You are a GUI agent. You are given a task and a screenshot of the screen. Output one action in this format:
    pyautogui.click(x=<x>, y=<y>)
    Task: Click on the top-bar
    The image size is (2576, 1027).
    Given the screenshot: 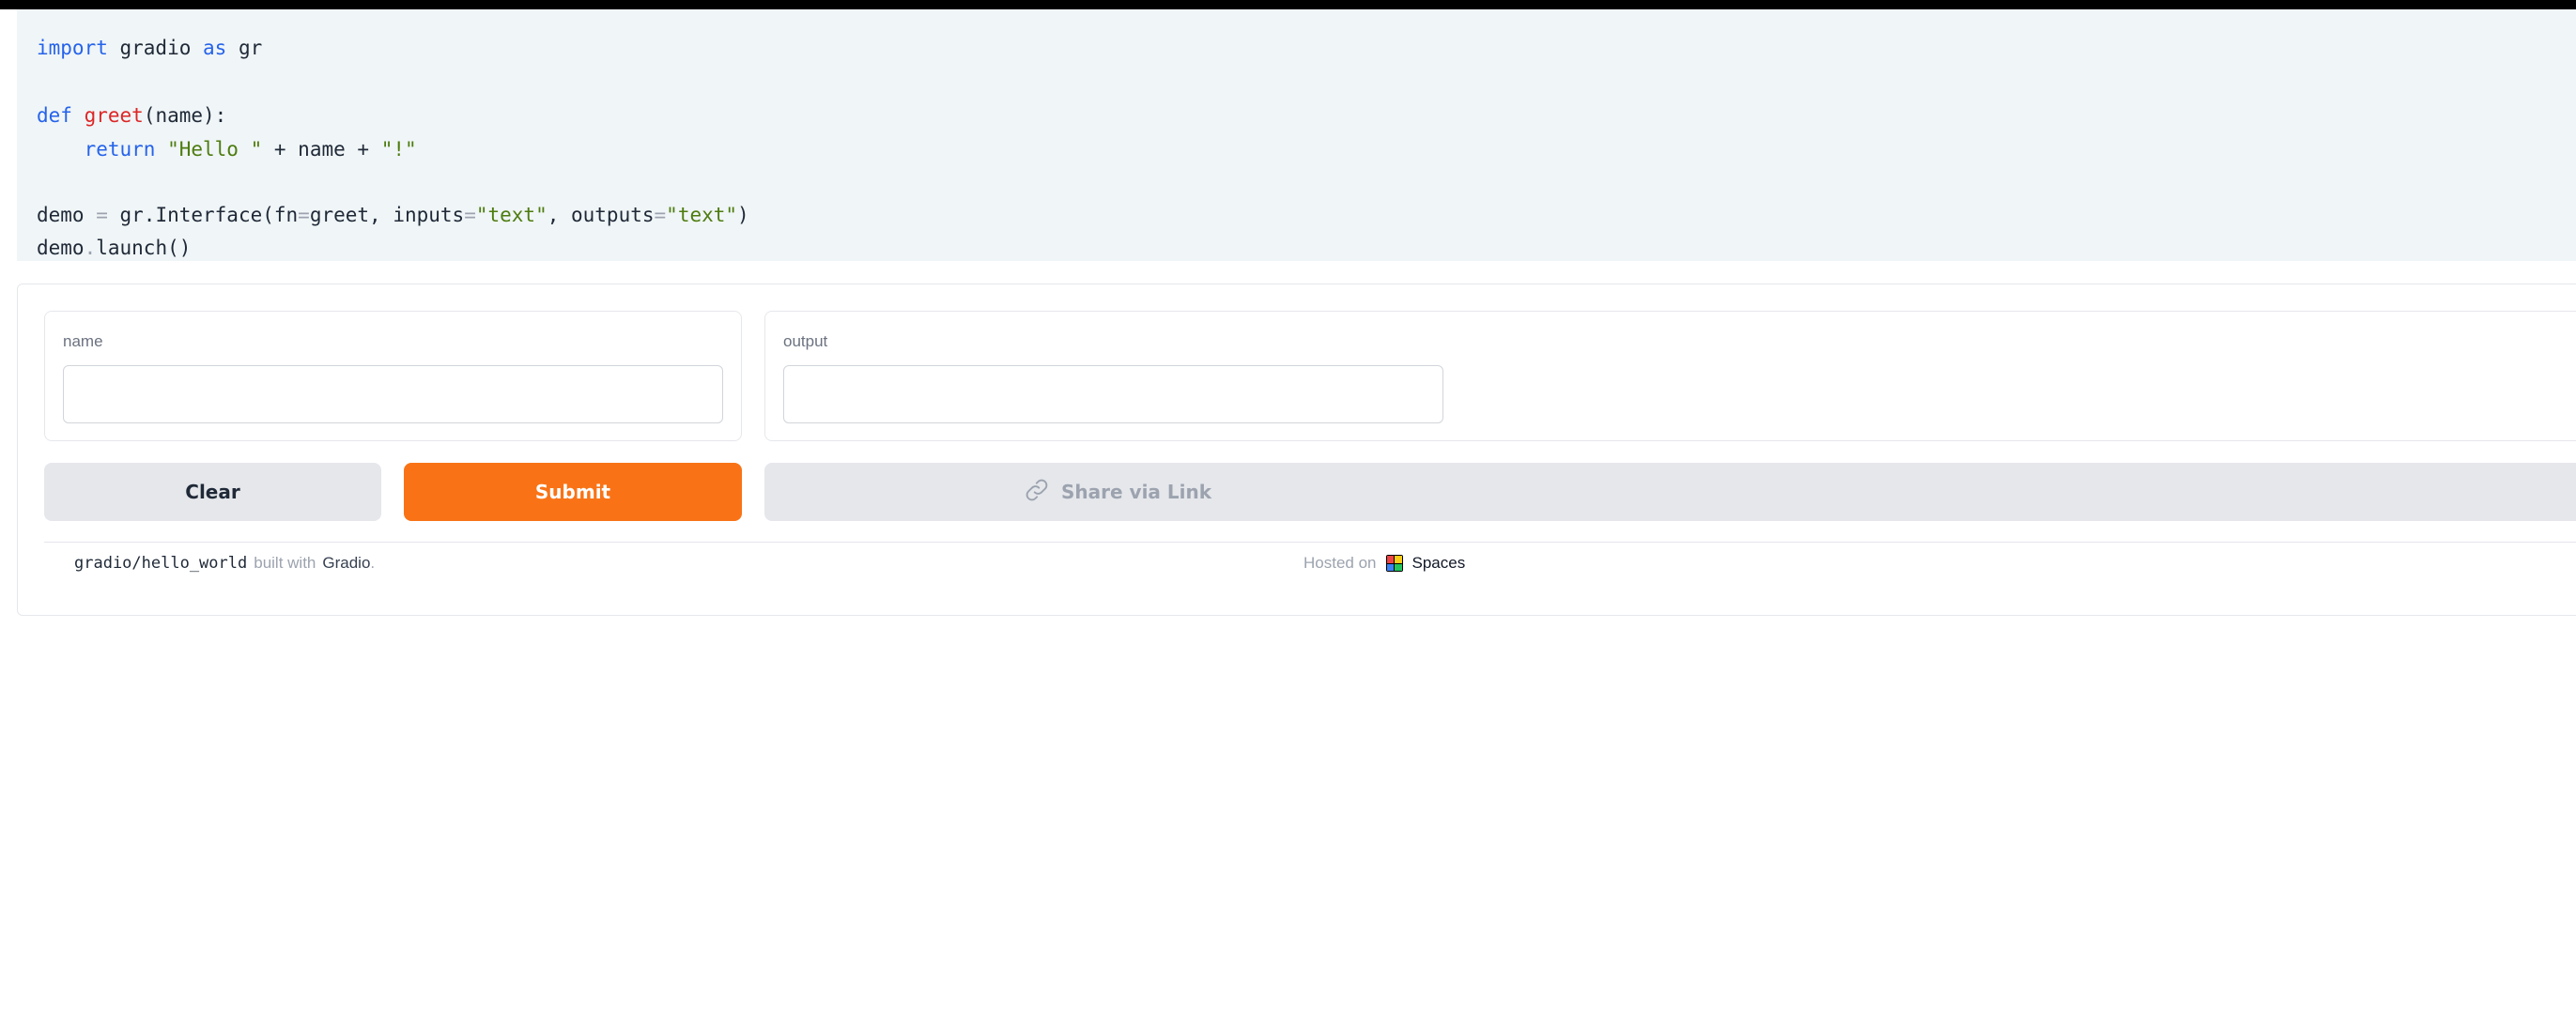 What is the action you would take?
    pyautogui.click(x=1288, y=5)
    